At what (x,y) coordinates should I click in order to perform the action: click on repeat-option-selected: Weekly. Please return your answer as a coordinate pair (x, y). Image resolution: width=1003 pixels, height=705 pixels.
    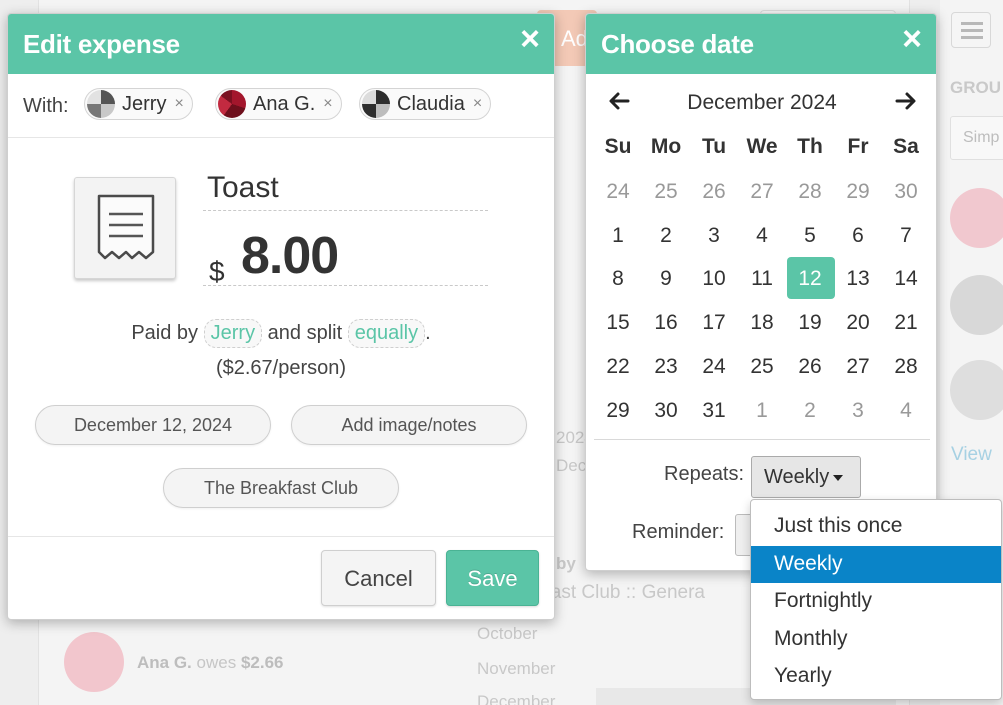
    Looking at the image, I should click on (876, 564).